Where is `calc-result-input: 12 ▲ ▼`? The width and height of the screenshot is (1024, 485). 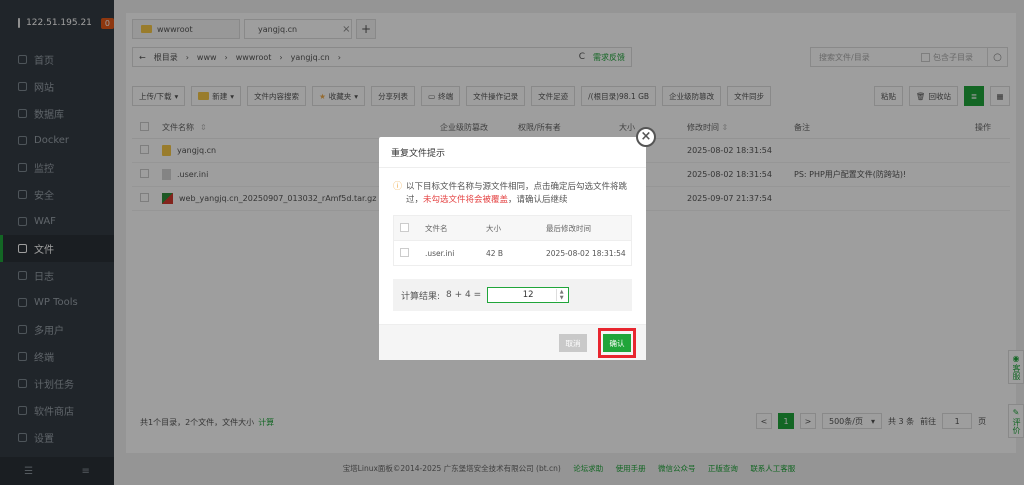
calc-result-input: 12 ▲ ▼ is located at coordinates (528, 295).